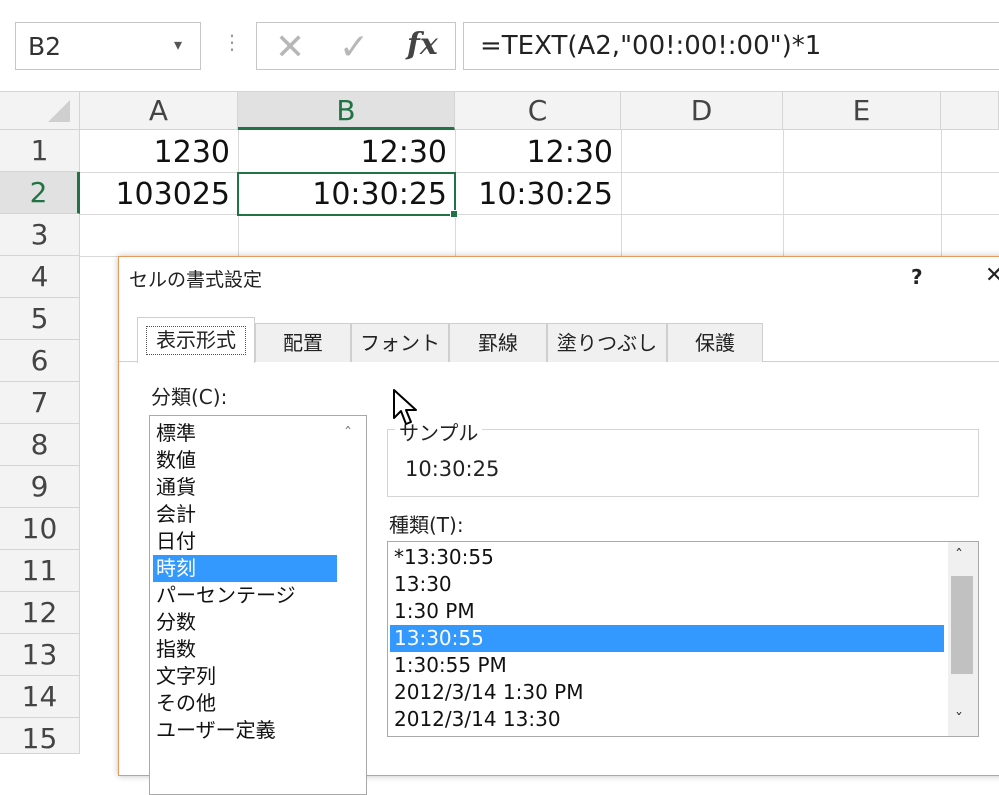 The width and height of the screenshot is (999, 795). Describe the element at coordinates (450, 665) in the screenshot. I see `type-item: 1:30:55 PM` at that location.